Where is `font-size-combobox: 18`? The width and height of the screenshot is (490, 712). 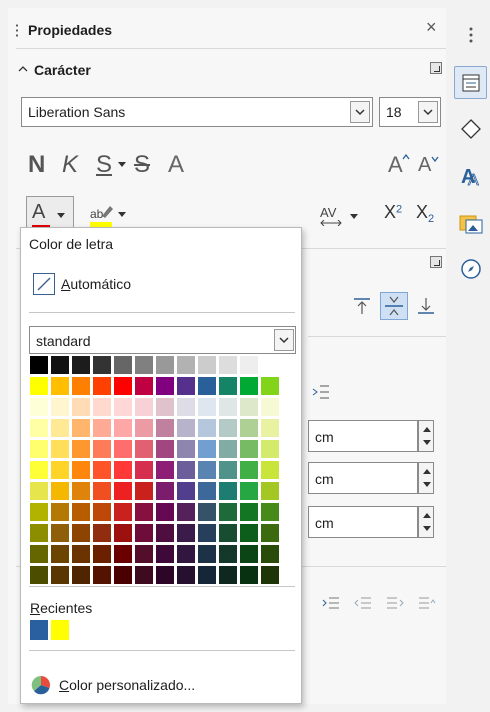 font-size-combobox: 18 is located at coordinates (410, 112).